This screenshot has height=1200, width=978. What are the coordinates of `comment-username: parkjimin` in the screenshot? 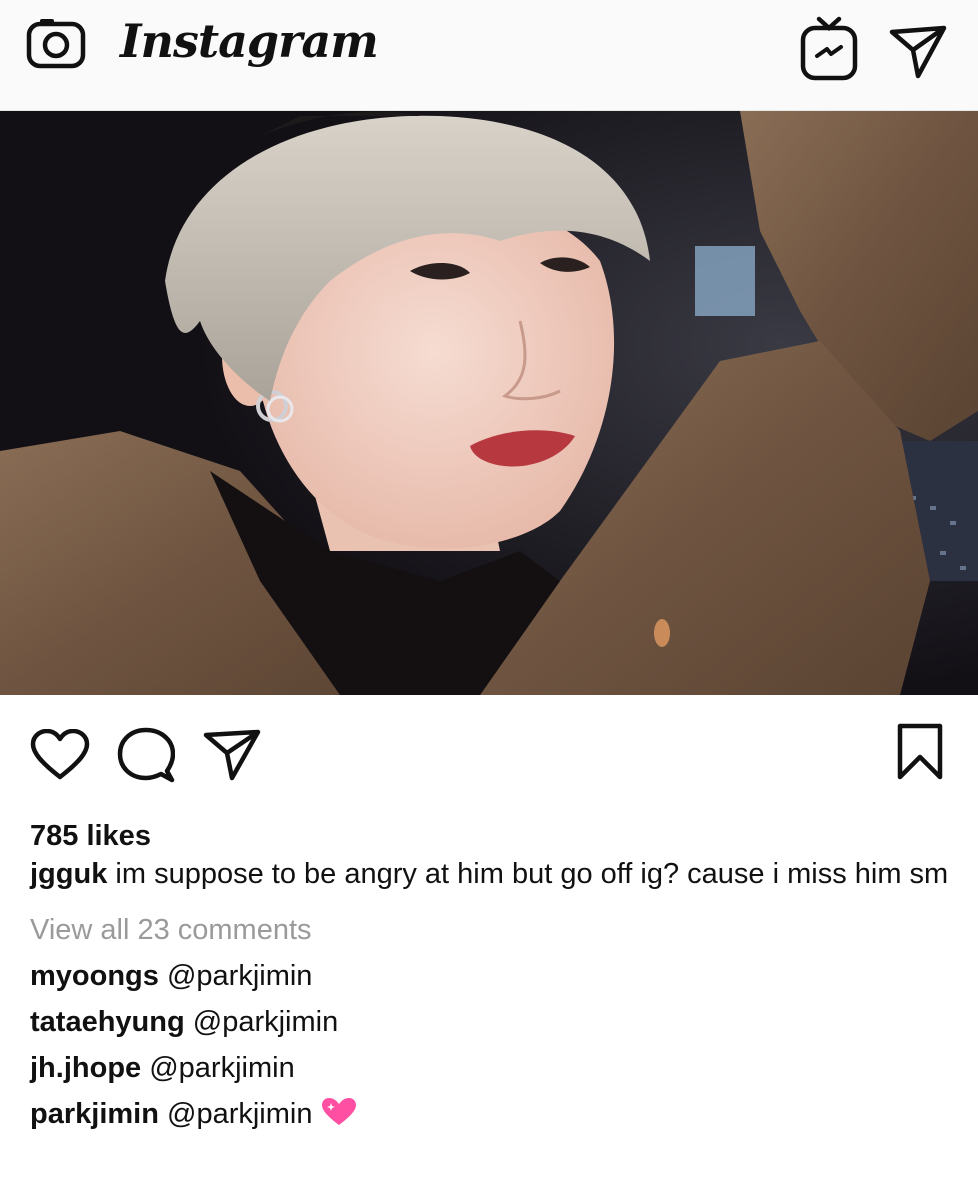 It's located at (94, 1114).